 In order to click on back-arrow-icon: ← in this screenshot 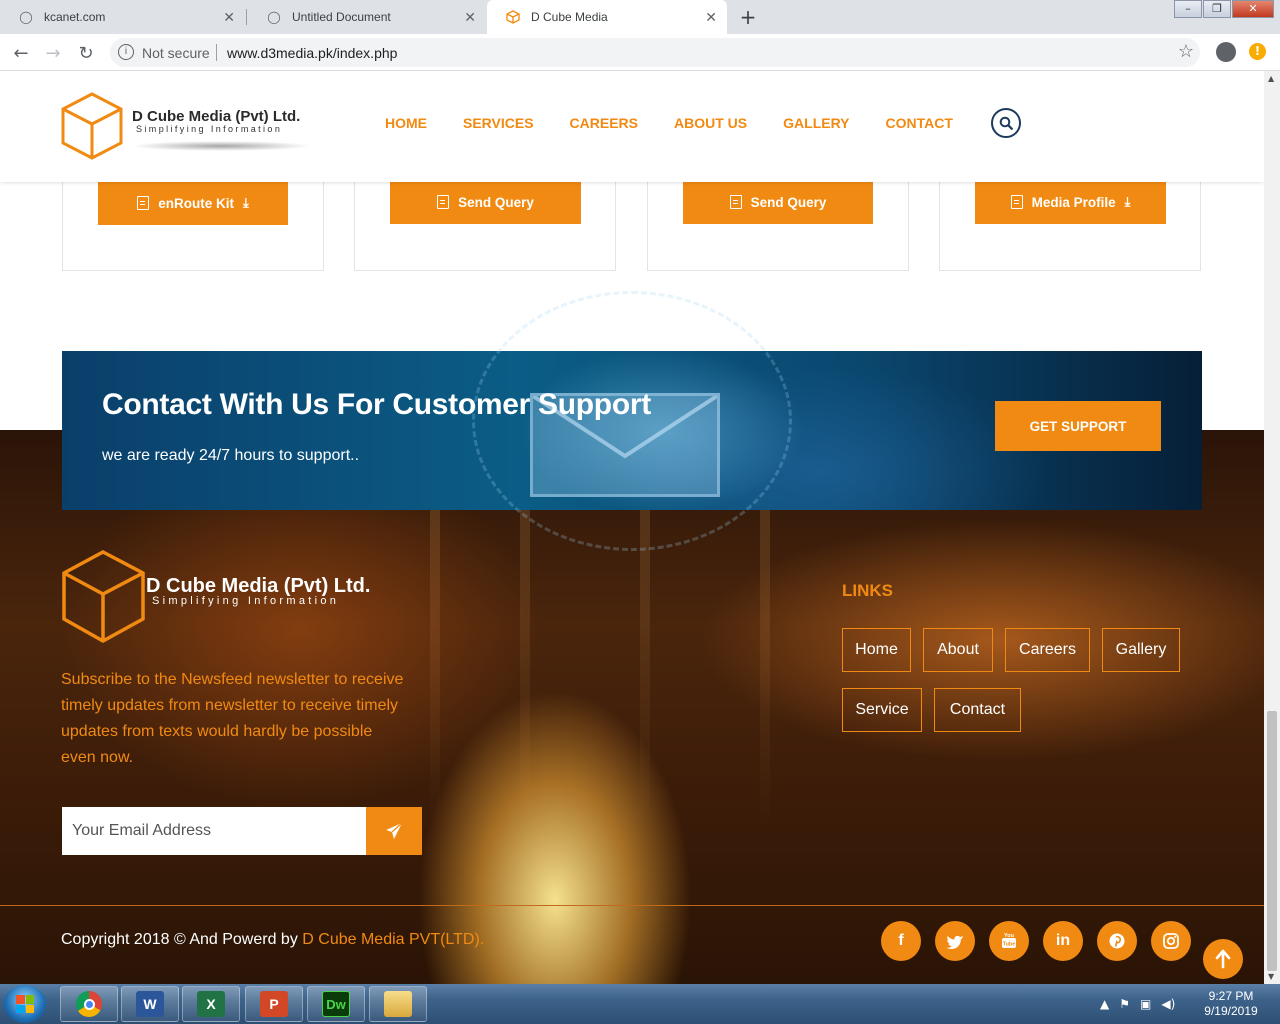, I will do `click(21, 53)`.